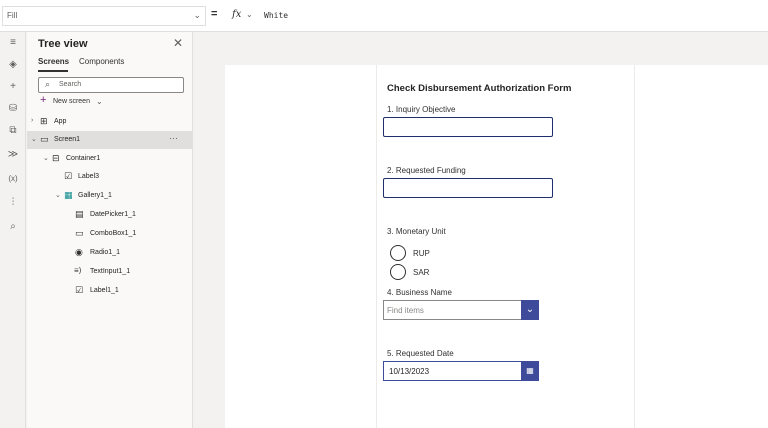 The width and height of the screenshot is (768, 428). I want to click on calendar-icon: ▤, so click(79, 214).